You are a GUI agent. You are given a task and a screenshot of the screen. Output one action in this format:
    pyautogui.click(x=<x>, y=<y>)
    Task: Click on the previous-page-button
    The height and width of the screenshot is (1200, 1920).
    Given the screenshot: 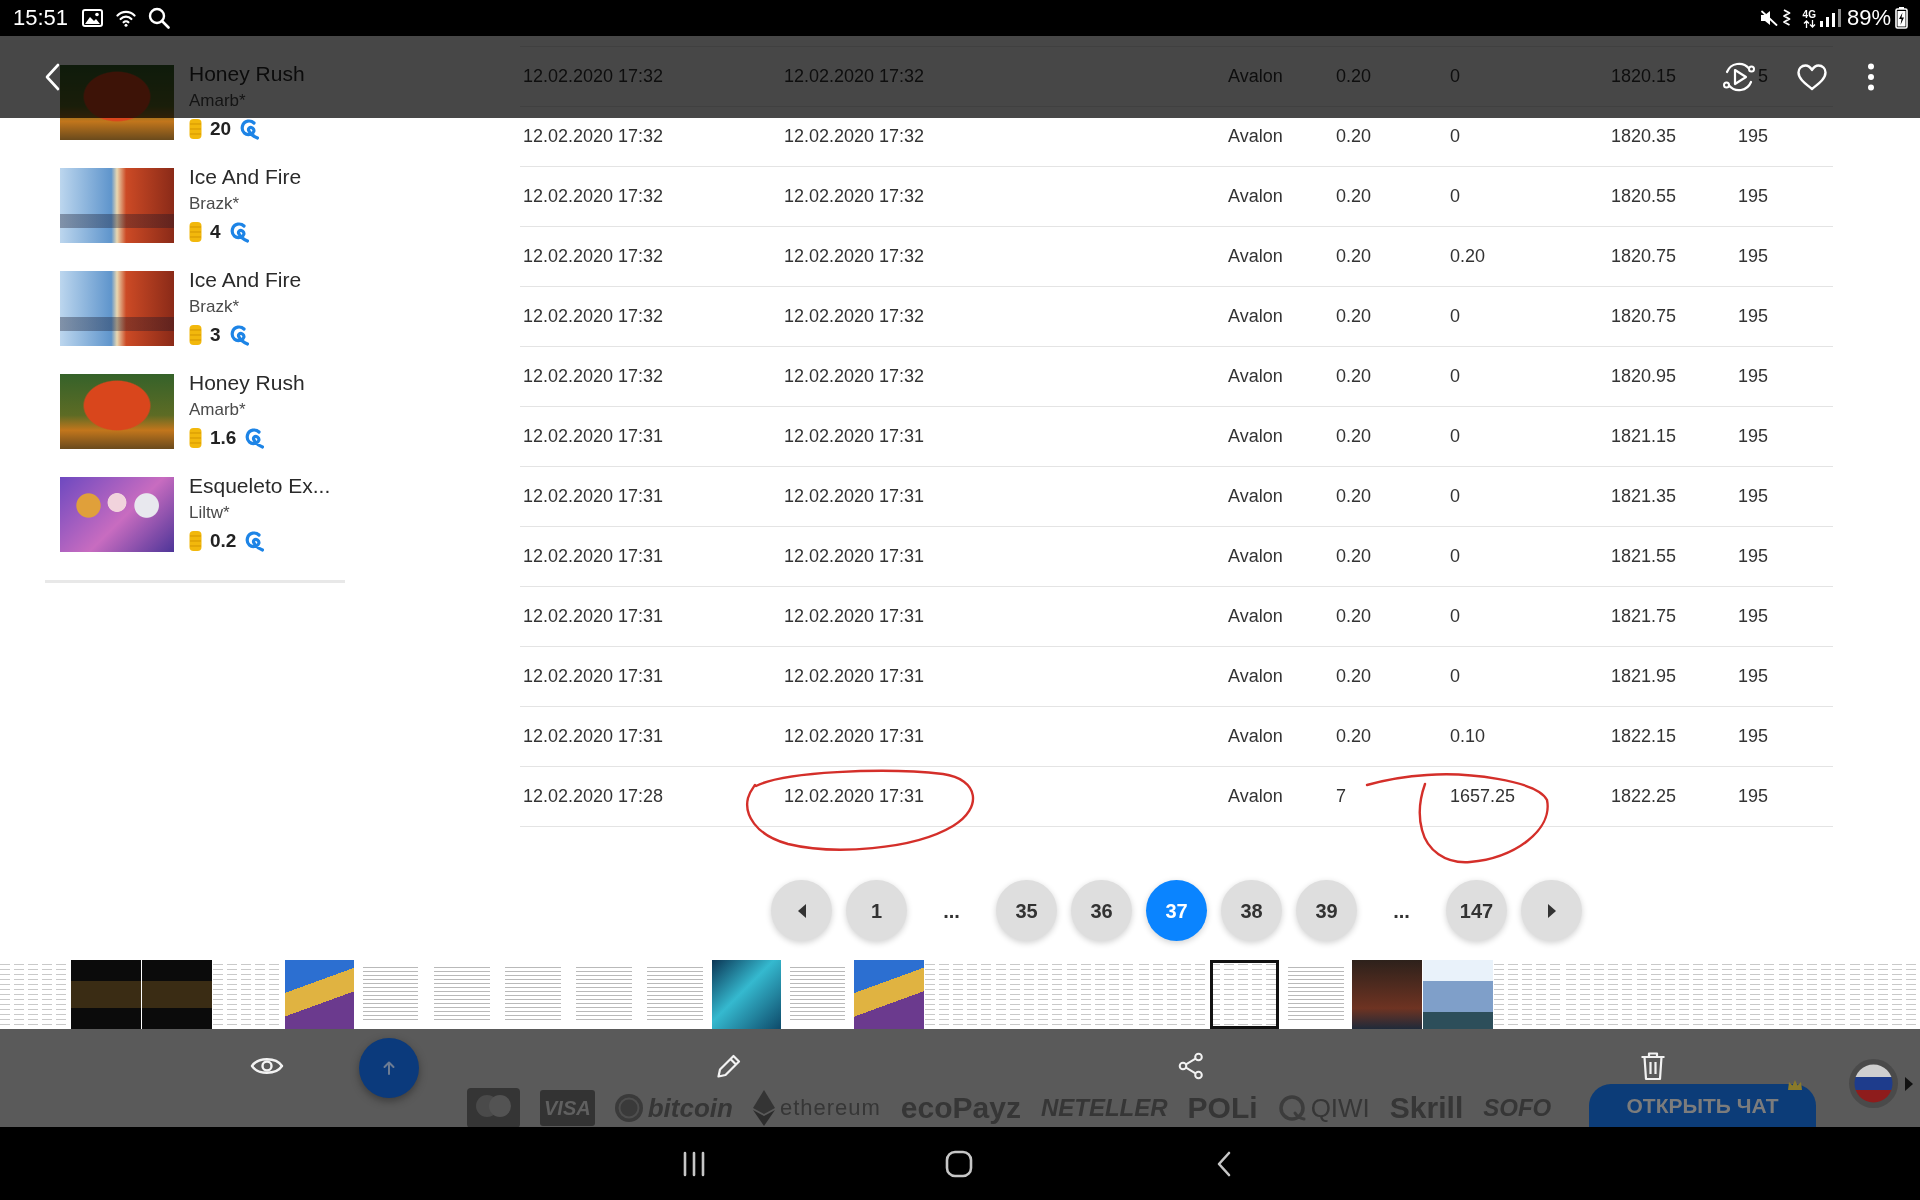 What is the action you would take?
    pyautogui.click(x=801, y=910)
    